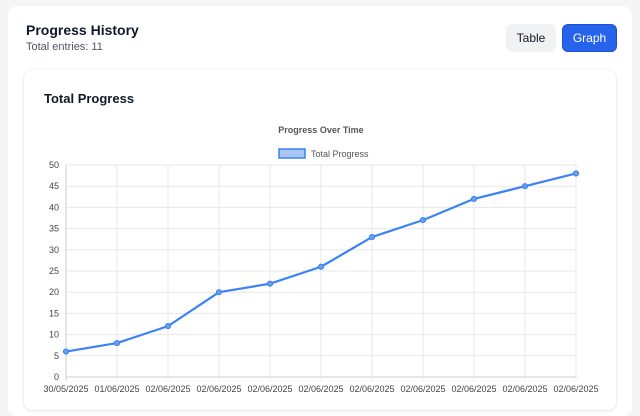 This screenshot has width=640, height=416. Describe the element at coordinates (56, 356) in the screenshot. I see `y-tick-label: 5` at that location.